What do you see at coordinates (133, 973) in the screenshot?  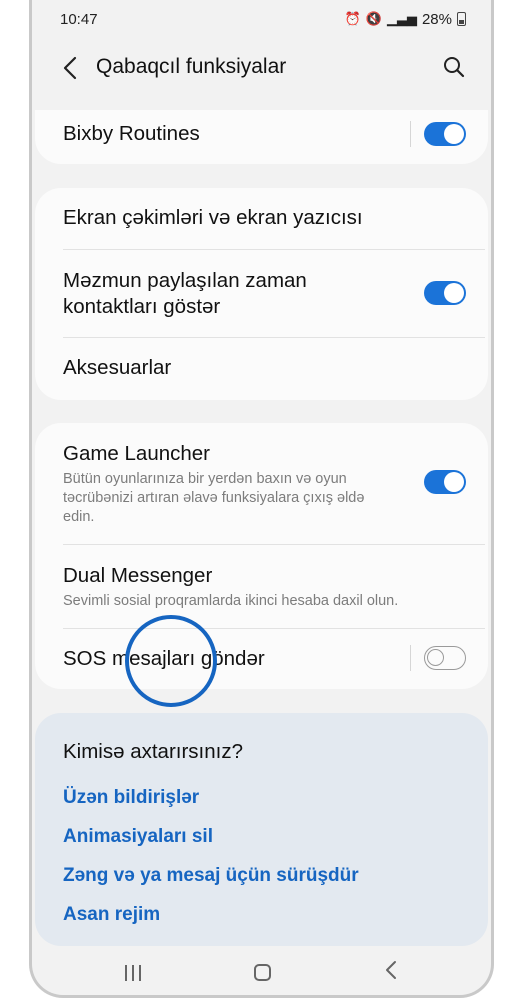 I see `recent-apps-icon` at bounding box center [133, 973].